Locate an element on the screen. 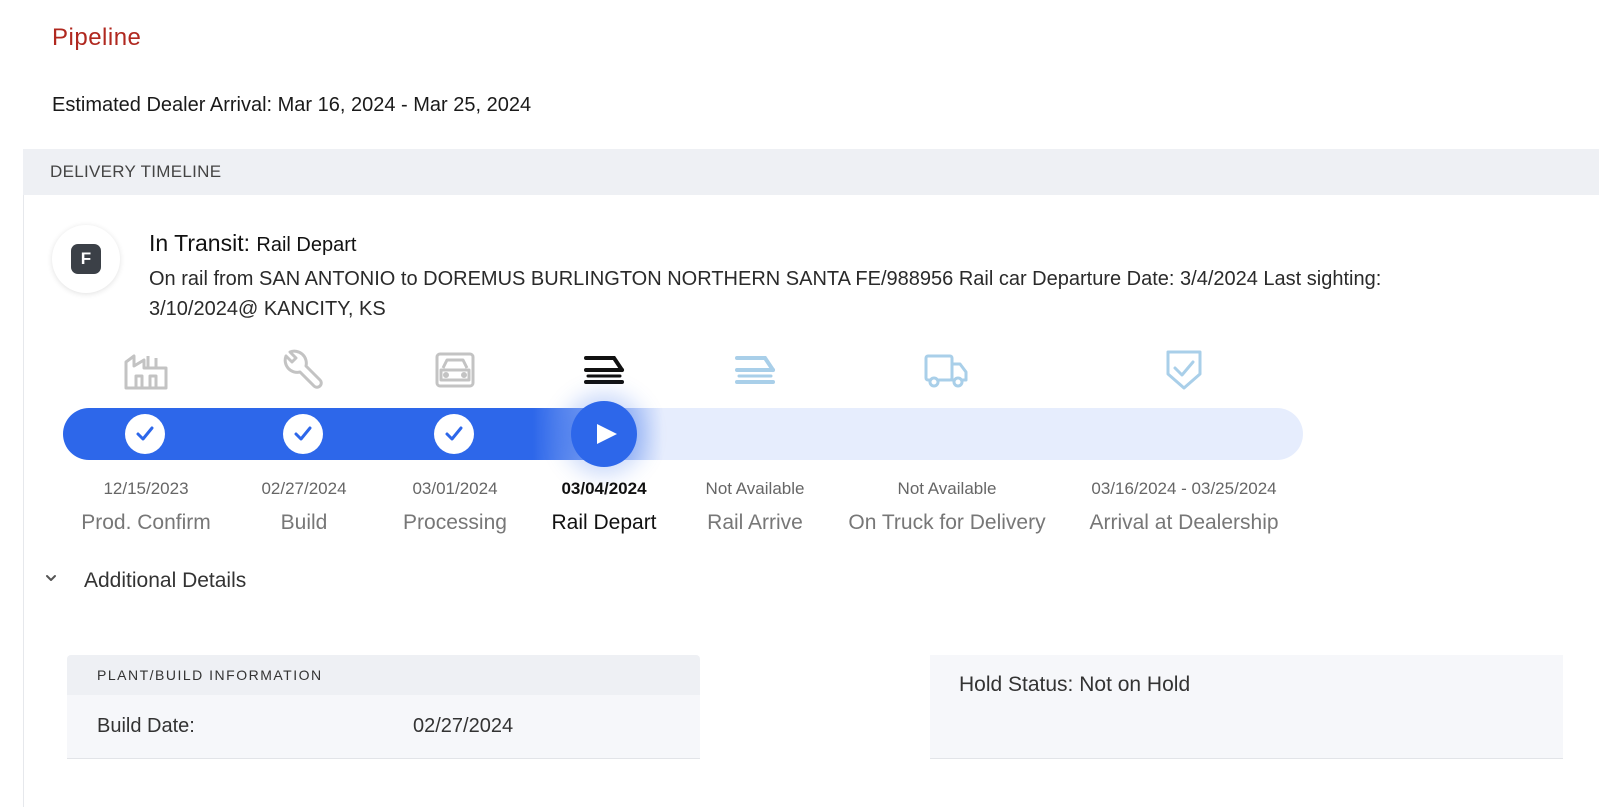 Image resolution: width=1599 pixels, height=807 pixels. step-date: 03/04/2024 is located at coordinates (604, 488).